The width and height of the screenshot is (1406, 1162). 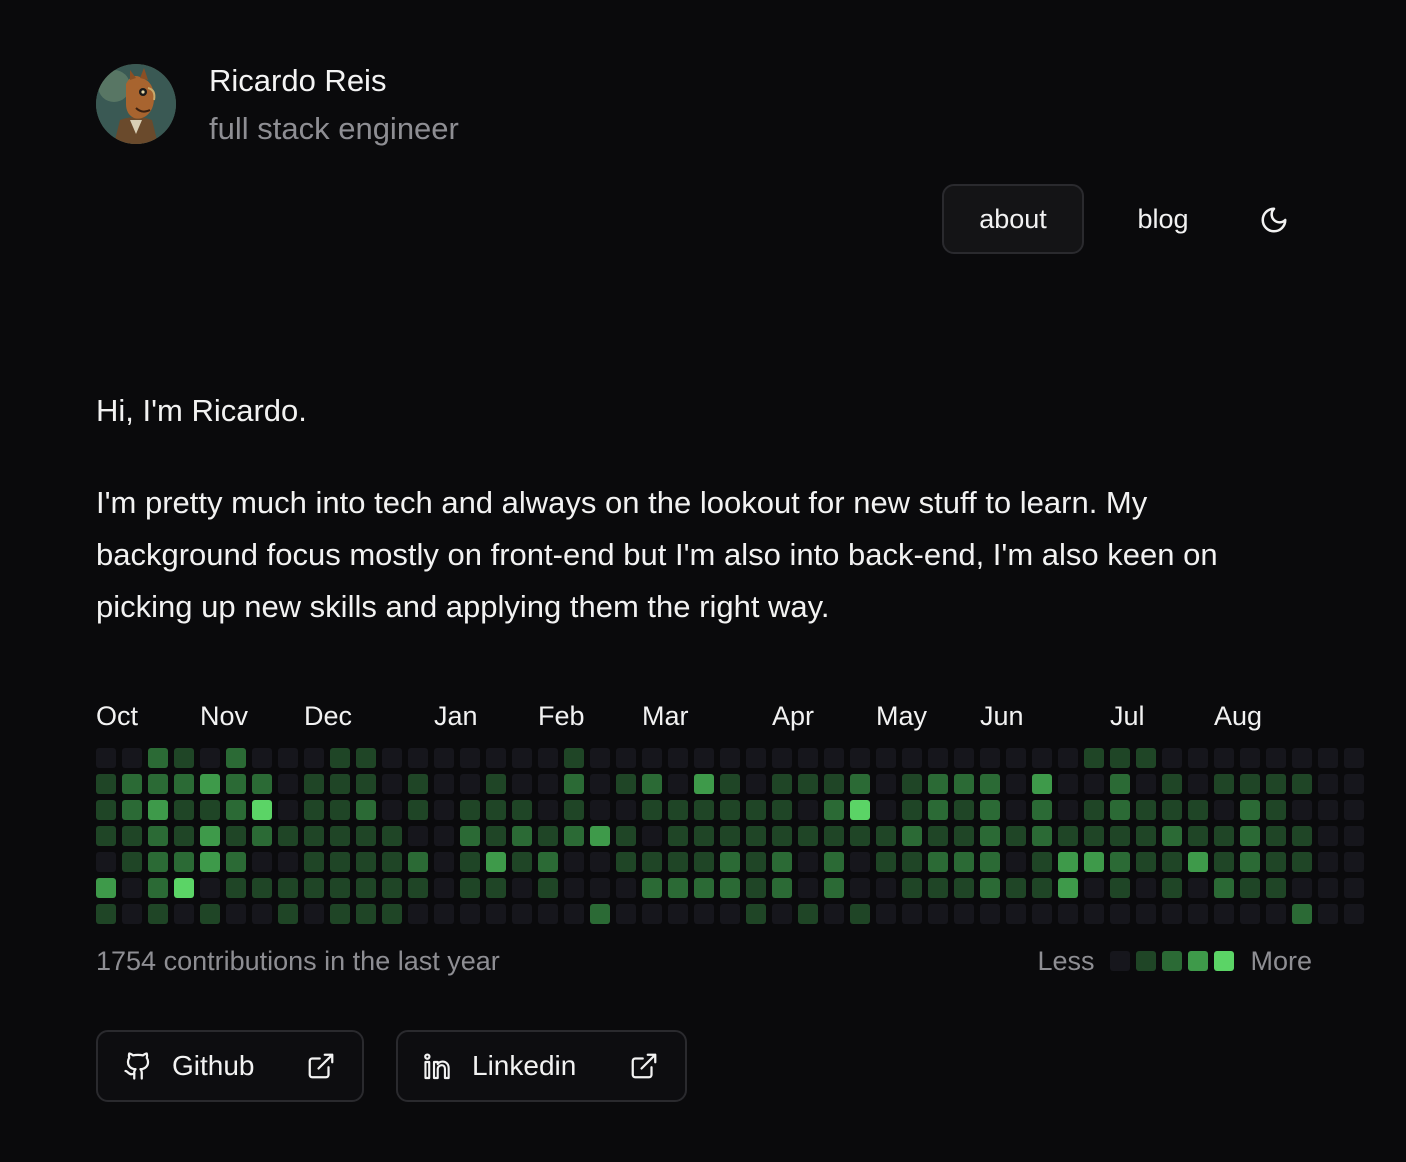 What do you see at coordinates (561, 716) in the screenshot?
I see `month-label: Feb` at bounding box center [561, 716].